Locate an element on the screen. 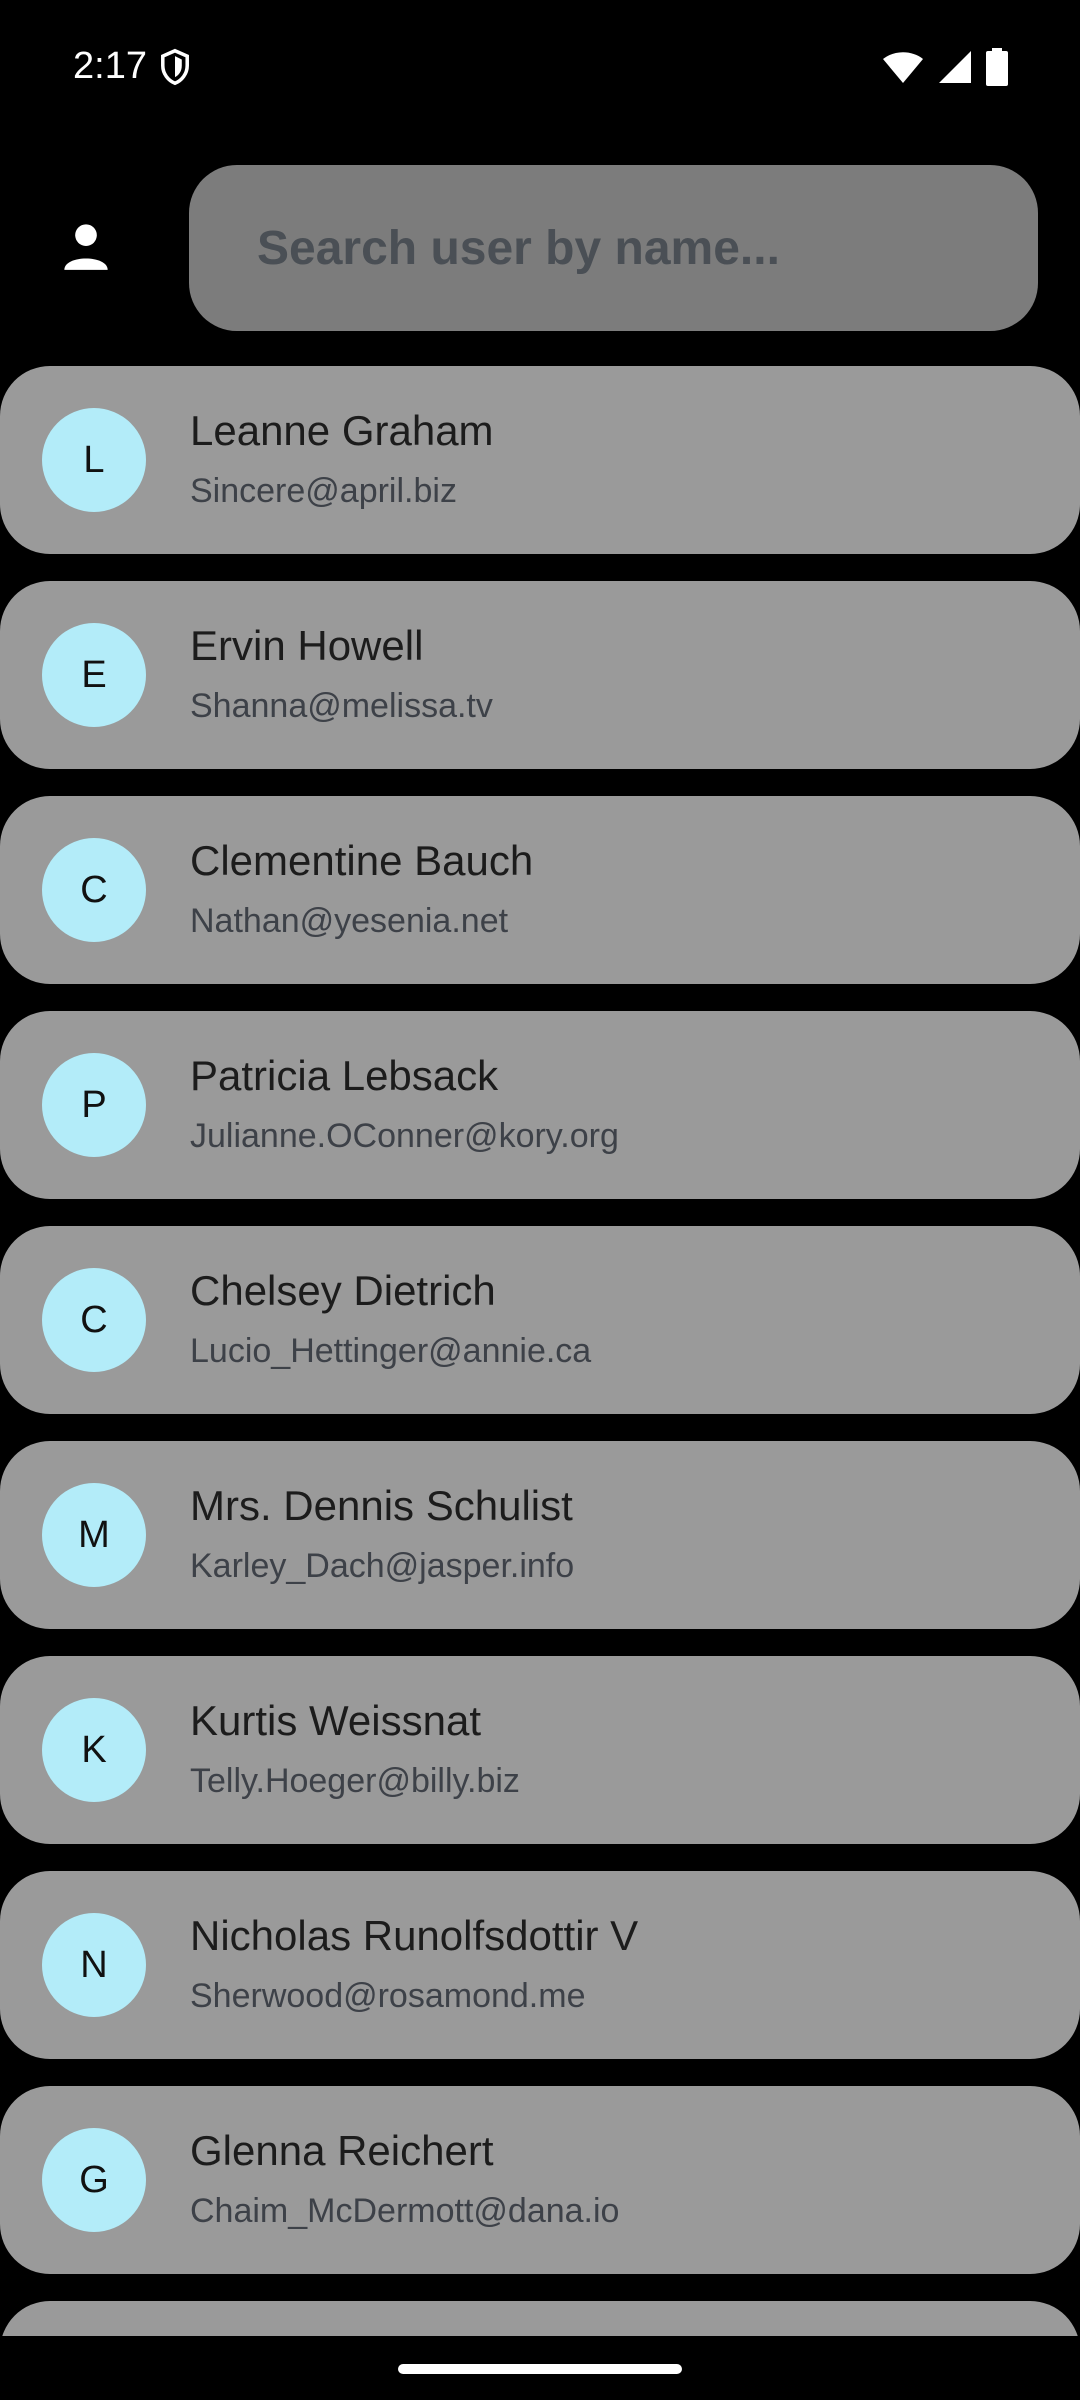 The width and height of the screenshot is (1080, 2400). search-input is located at coordinates (646, 248).